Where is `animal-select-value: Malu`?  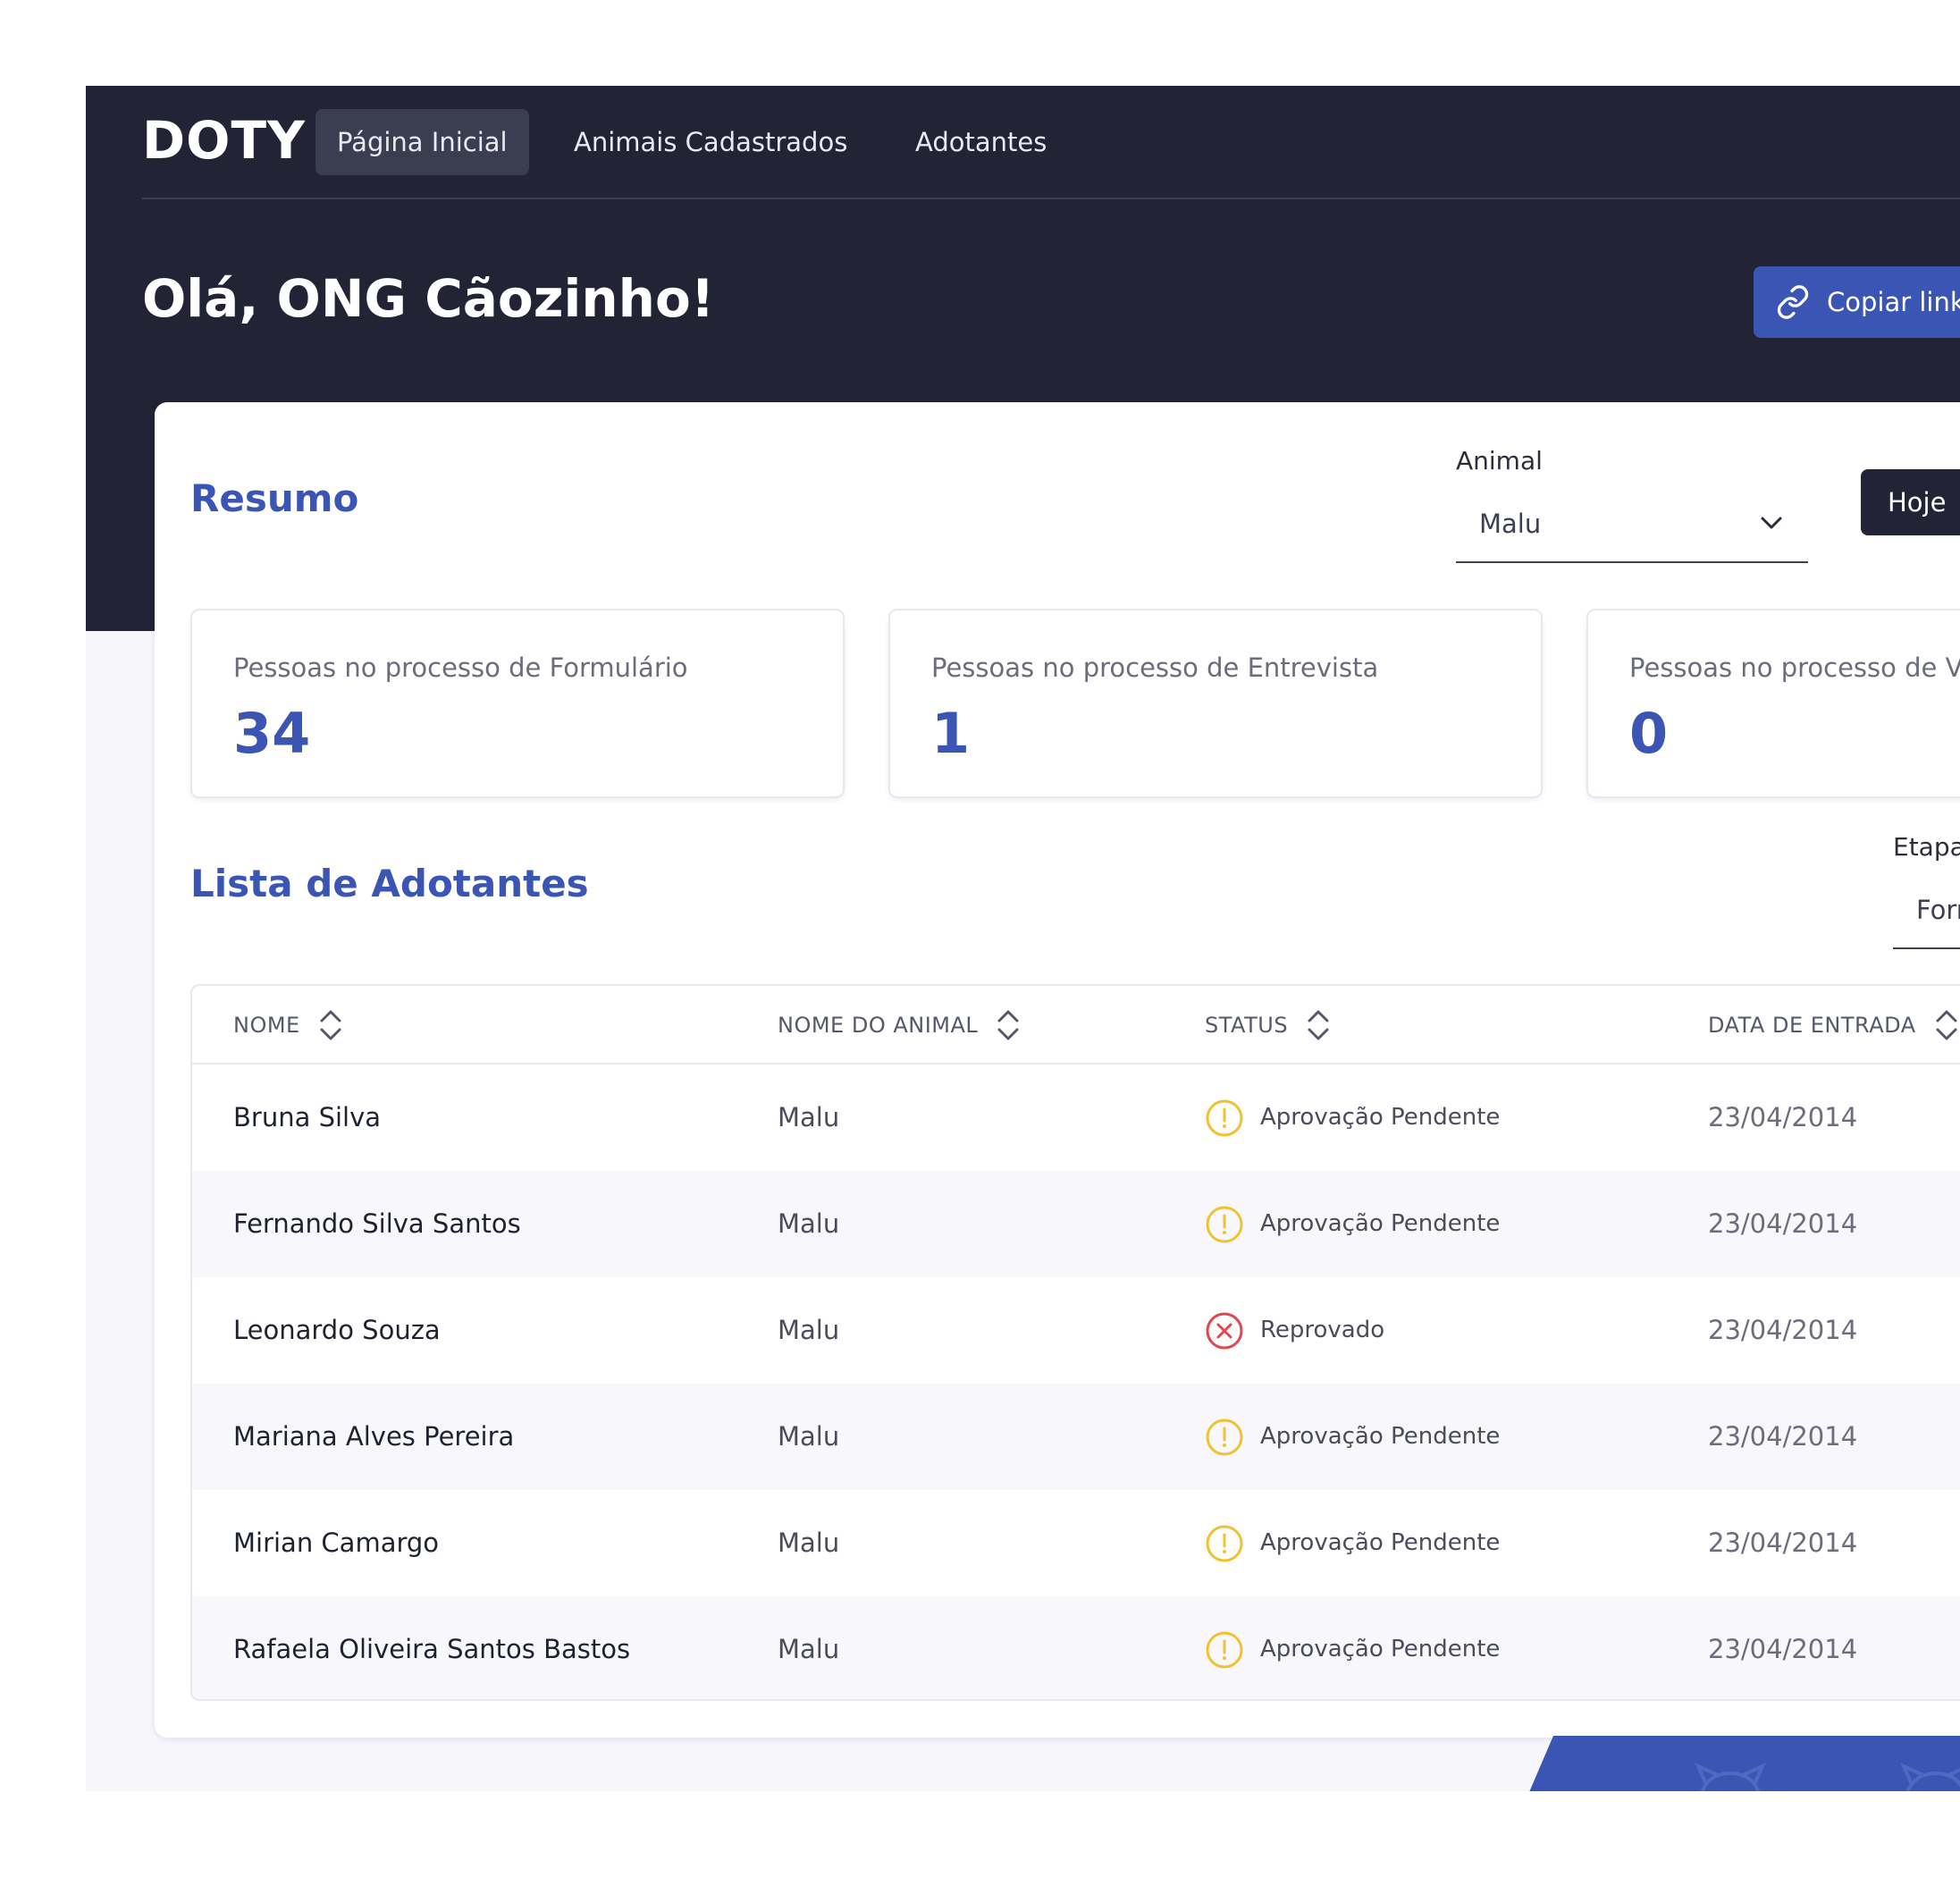
animal-select-value: Malu is located at coordinates (1510, 524).